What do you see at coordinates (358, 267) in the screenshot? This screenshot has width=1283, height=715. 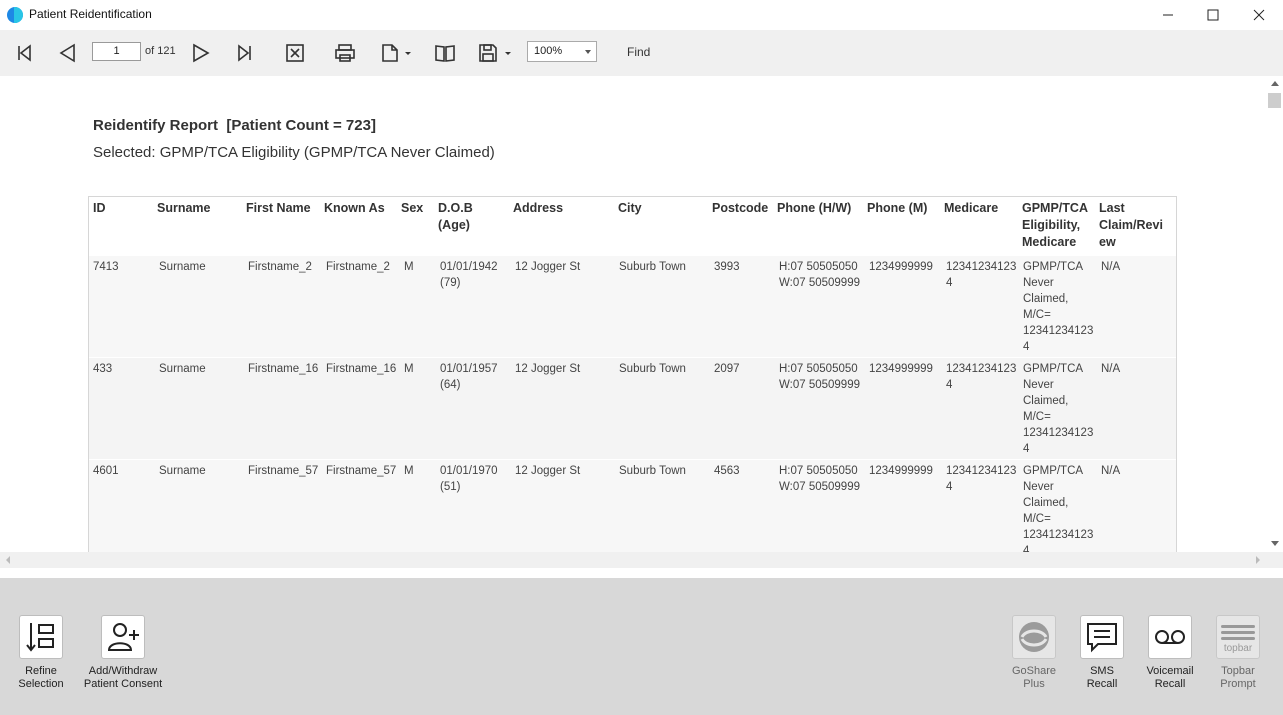 I see `cell-known-as: Firstname_2` at bounding box center [358, 267].